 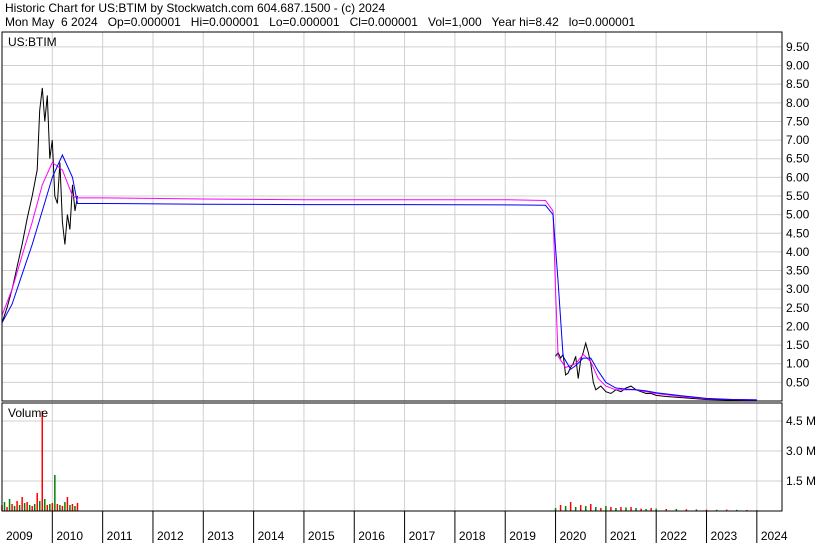 What do you see at coordinates (32, 42) in the screenshot?
I see `symbol-label: US:BTIM` at bounding box center [32, 42].